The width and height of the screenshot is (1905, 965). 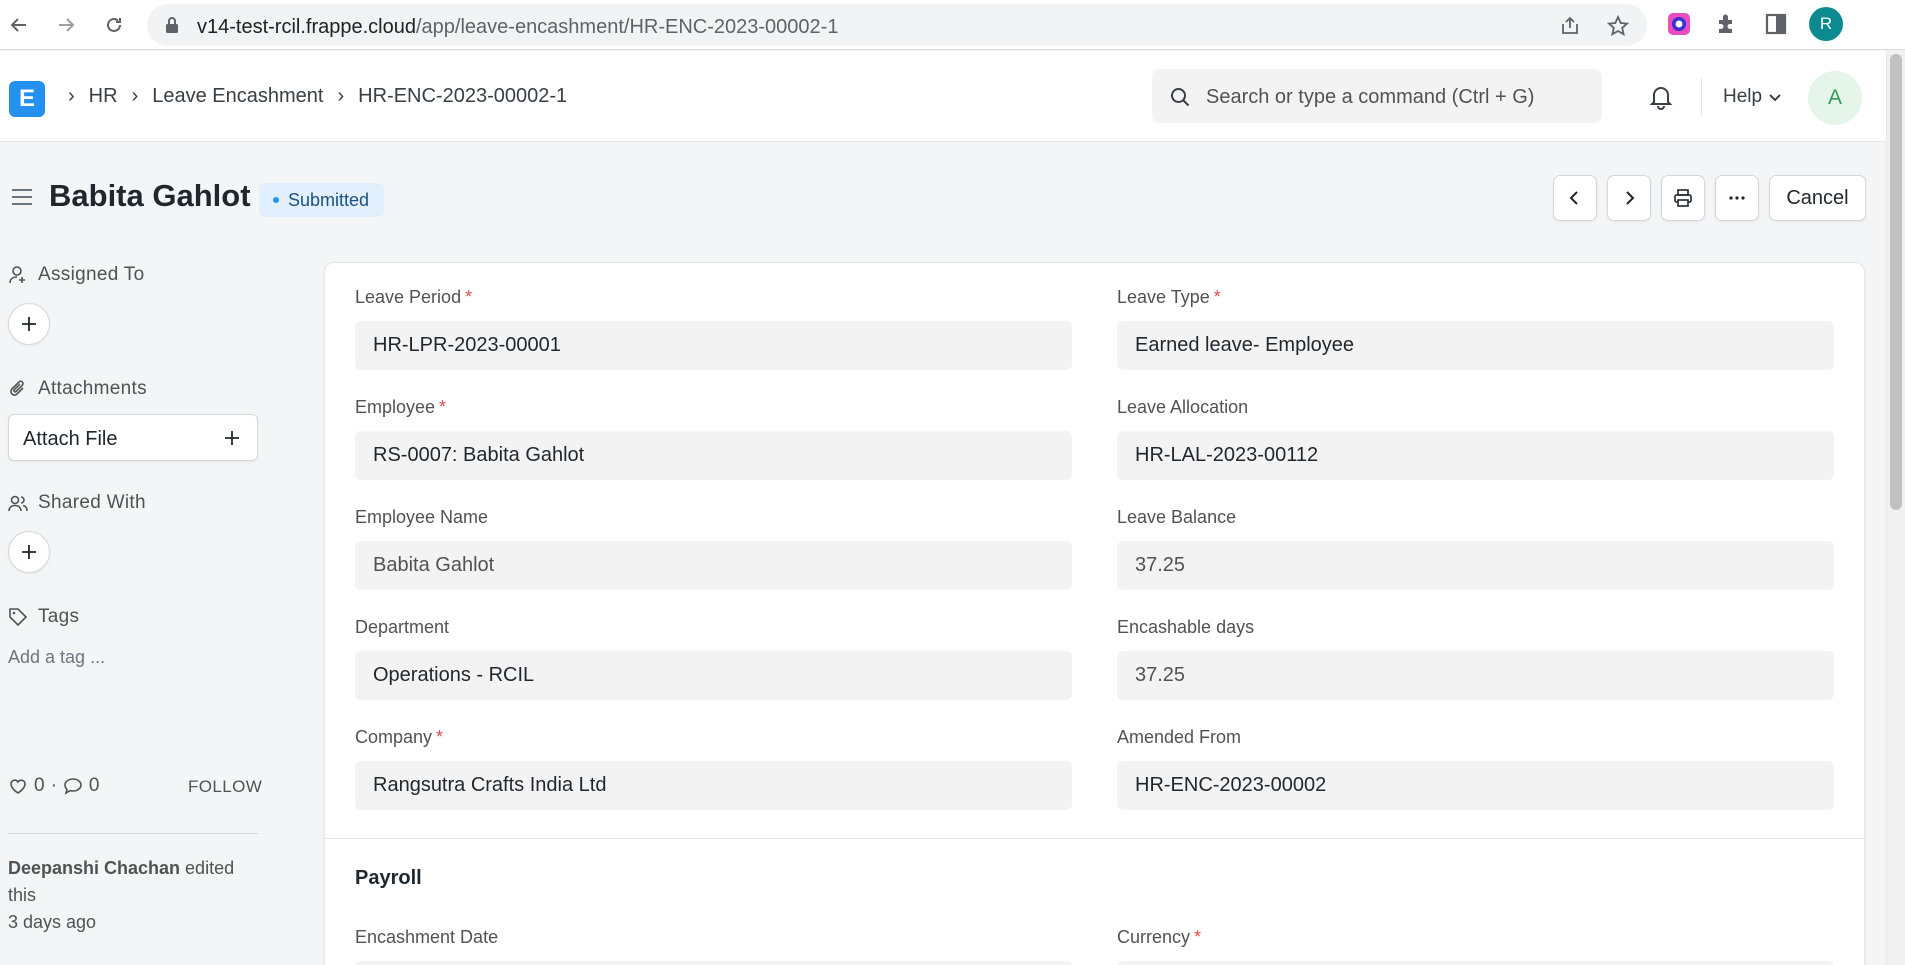 What do you see at coordinates (18, 786) in the screenshot?
I see `heart-icon` at bounding box center [18, 786].